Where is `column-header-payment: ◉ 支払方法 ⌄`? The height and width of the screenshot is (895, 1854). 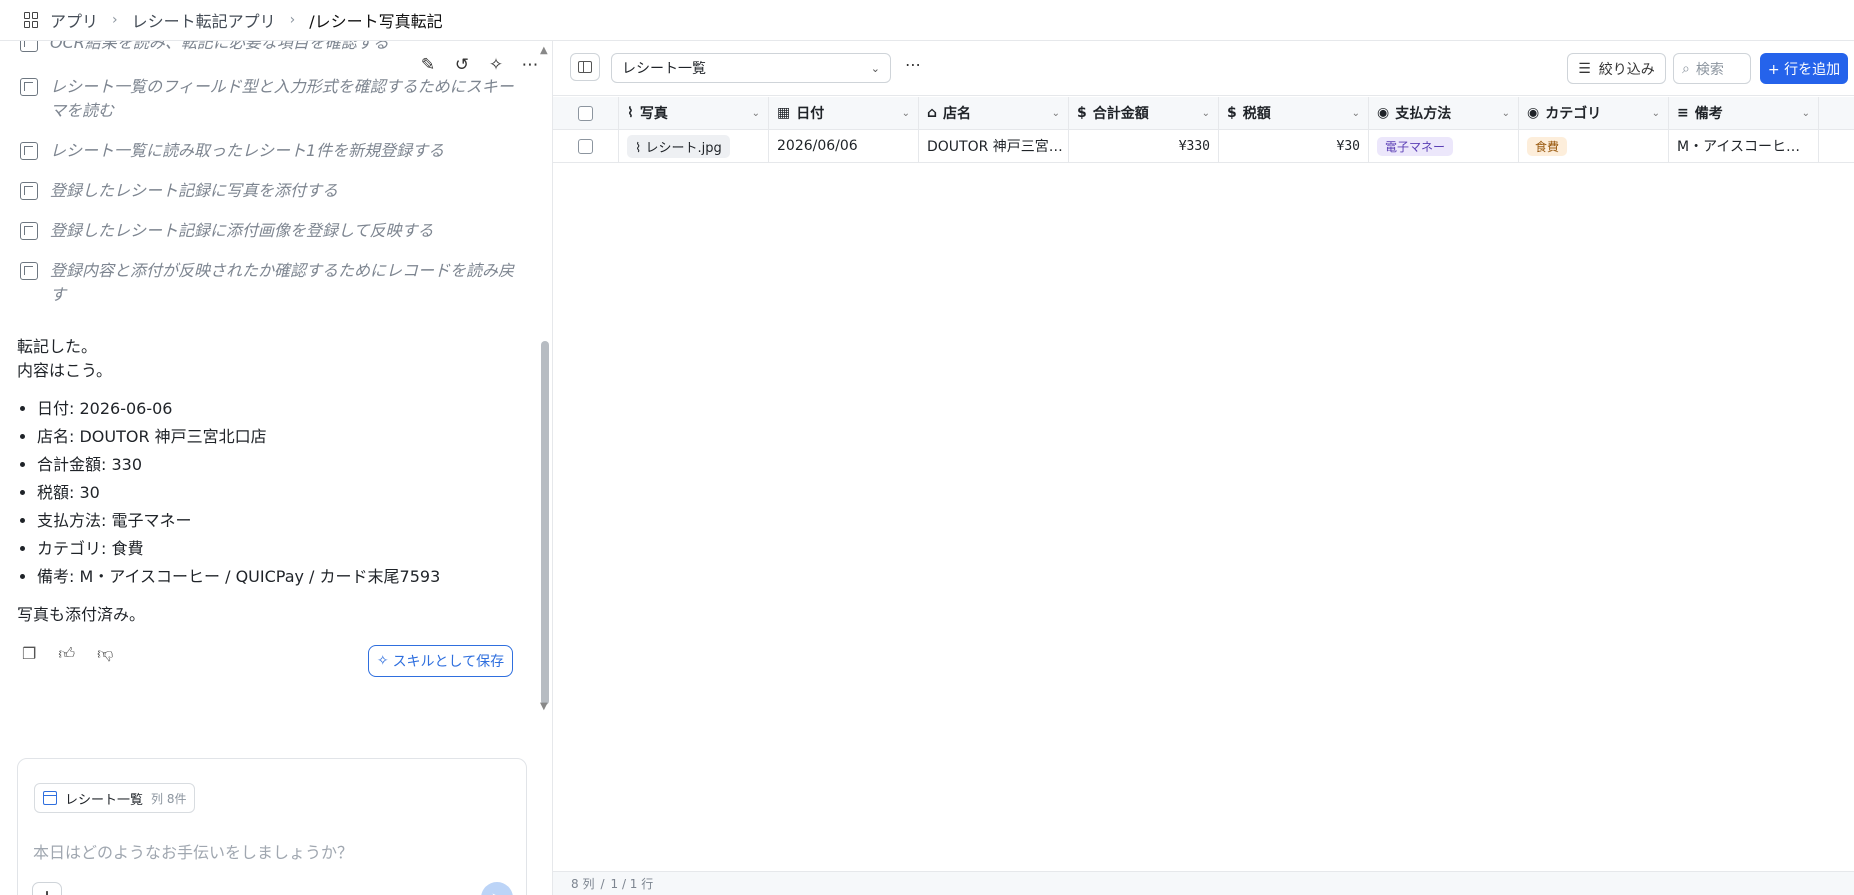 column-header-payment: ◉ 支払方法 ⌄ is located at coordinates (1444, 113).